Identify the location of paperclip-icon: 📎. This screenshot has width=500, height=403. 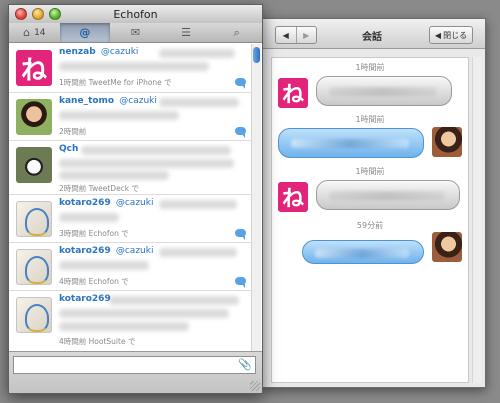
(245, 364).